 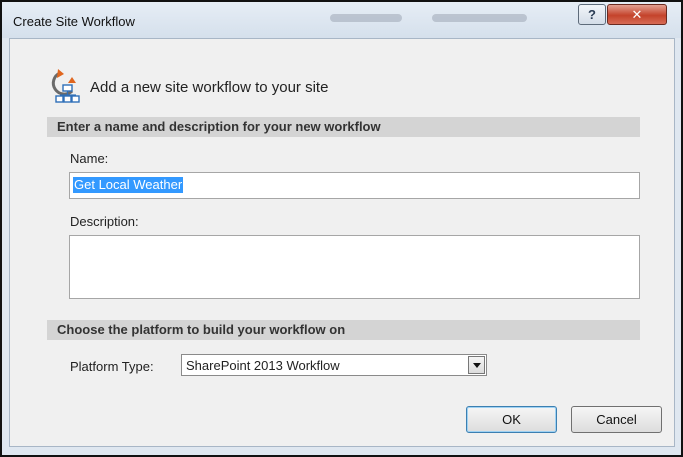 I want to click on dialog-title: Create Site Workflow, so click(x=74, y=21).